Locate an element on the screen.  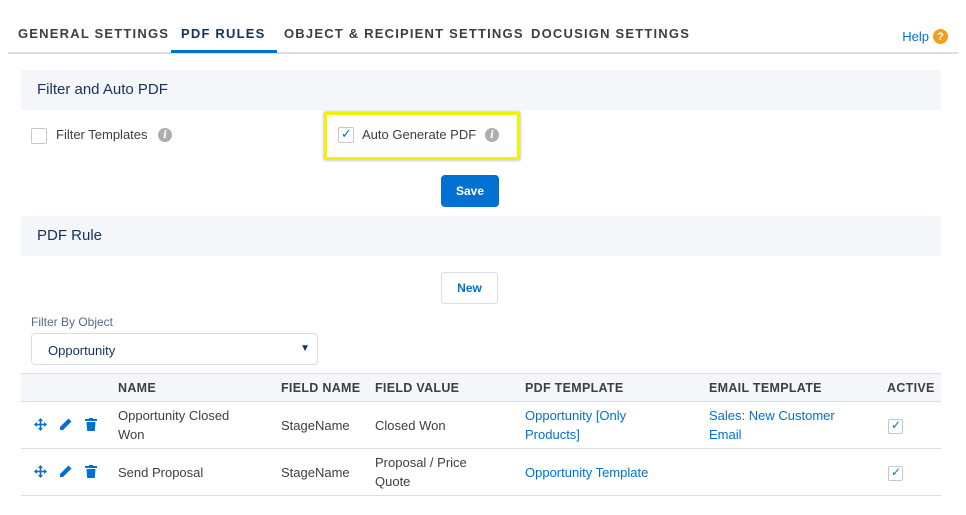
rule-name-line: Won is located at coordinates (131, 434).